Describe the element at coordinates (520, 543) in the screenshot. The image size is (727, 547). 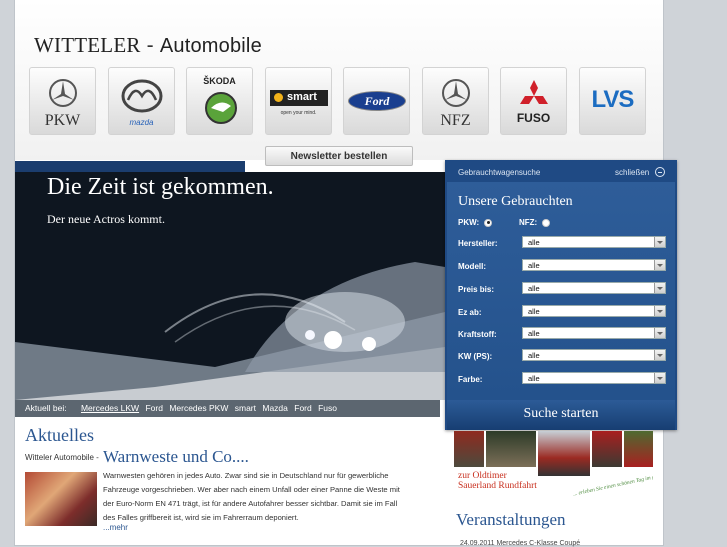
I see `events-row: 24.09.2011 Mercedes C-Klasse Coupé` at that location.